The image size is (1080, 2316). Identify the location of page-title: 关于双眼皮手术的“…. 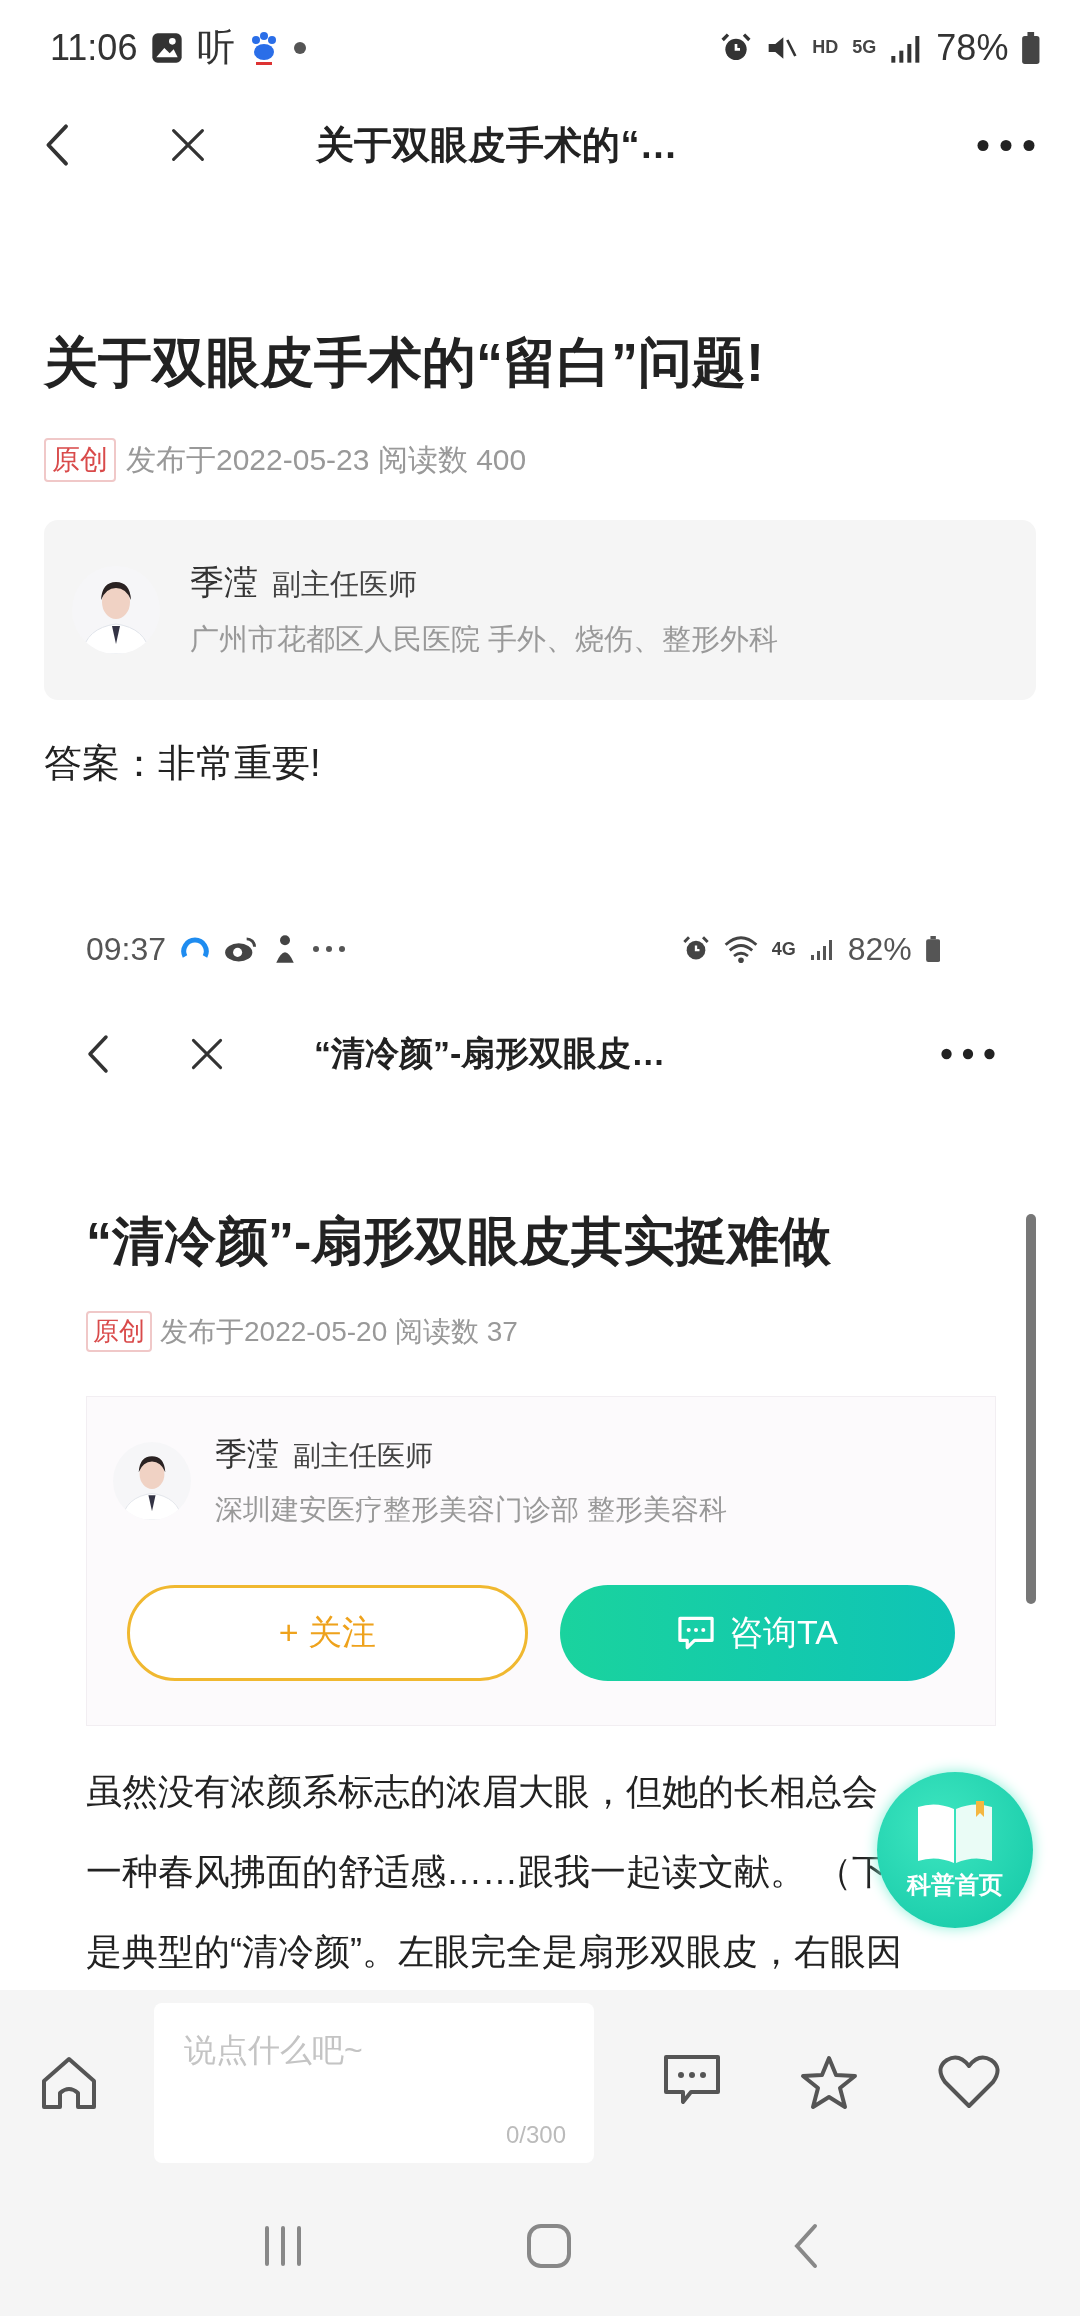
(497, 145).